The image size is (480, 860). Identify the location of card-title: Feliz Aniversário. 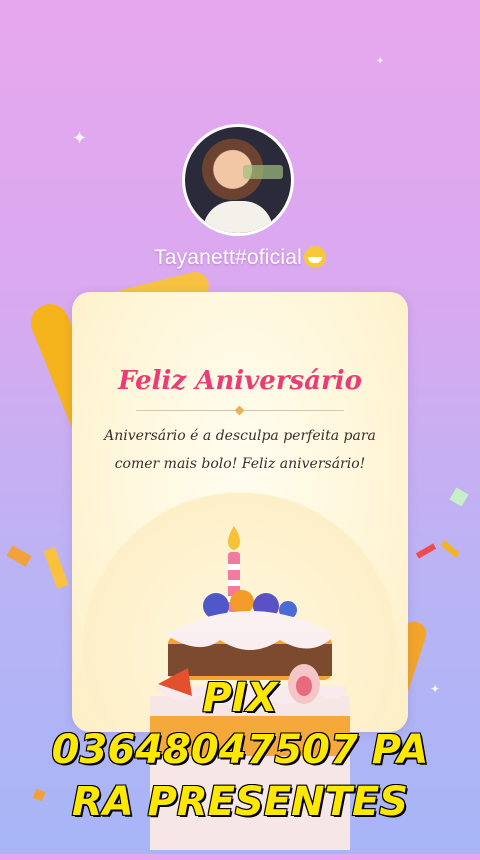
(240, 381).